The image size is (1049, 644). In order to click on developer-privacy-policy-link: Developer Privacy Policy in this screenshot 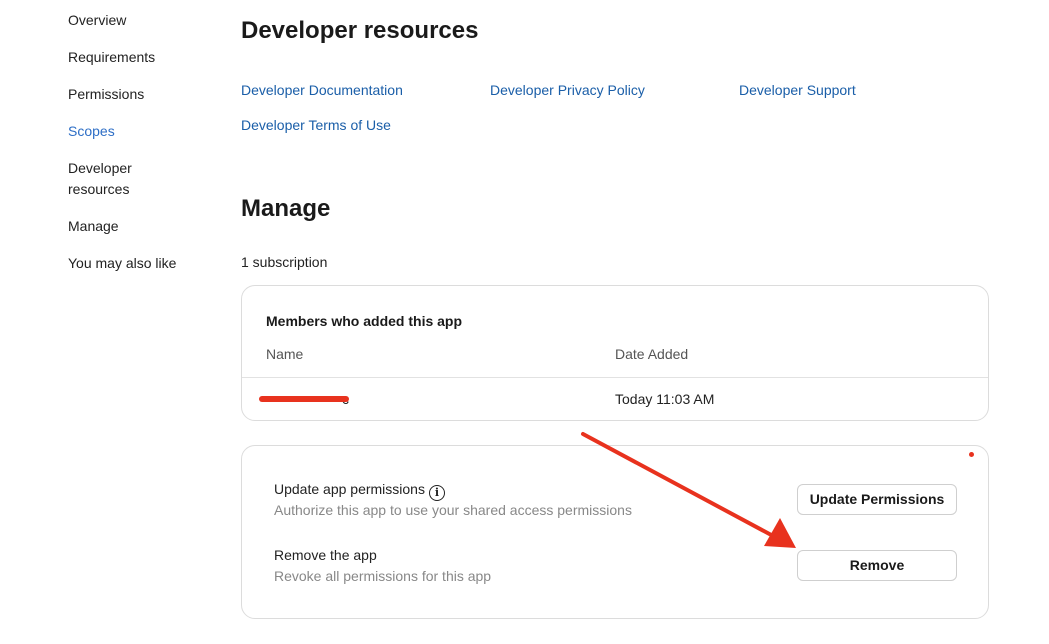, I will do `click(567, 90)`.